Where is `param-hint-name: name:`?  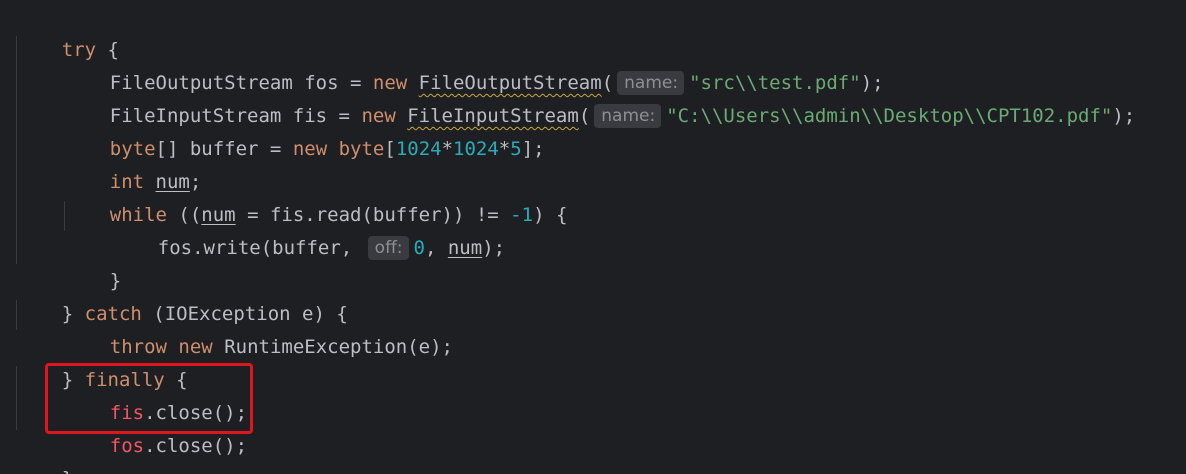
param-hint-name: name: is located at coordinates (628, 116).